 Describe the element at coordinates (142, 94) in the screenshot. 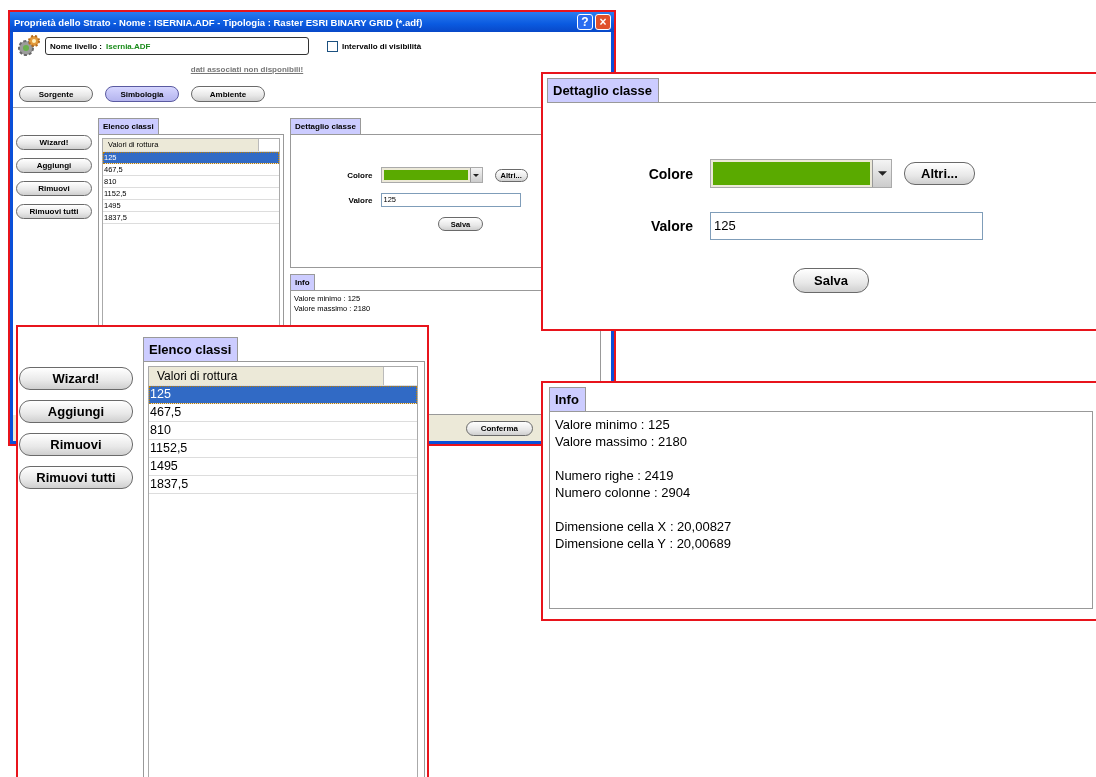

I see `tab: Simbologia` at that location.